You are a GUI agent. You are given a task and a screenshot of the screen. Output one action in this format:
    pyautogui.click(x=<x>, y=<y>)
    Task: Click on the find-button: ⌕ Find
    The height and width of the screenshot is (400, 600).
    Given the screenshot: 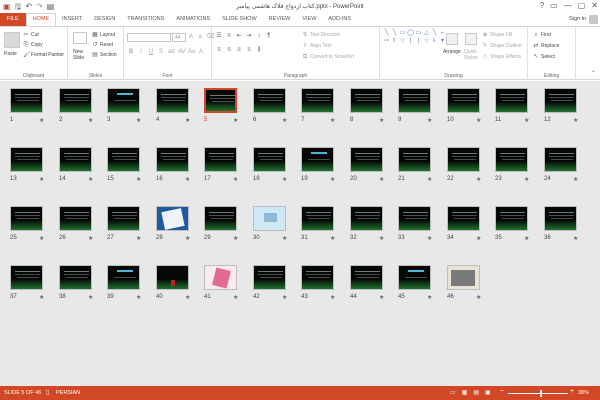 What is the action you would take?
    pyautogui.click(x=541, y=35)
    